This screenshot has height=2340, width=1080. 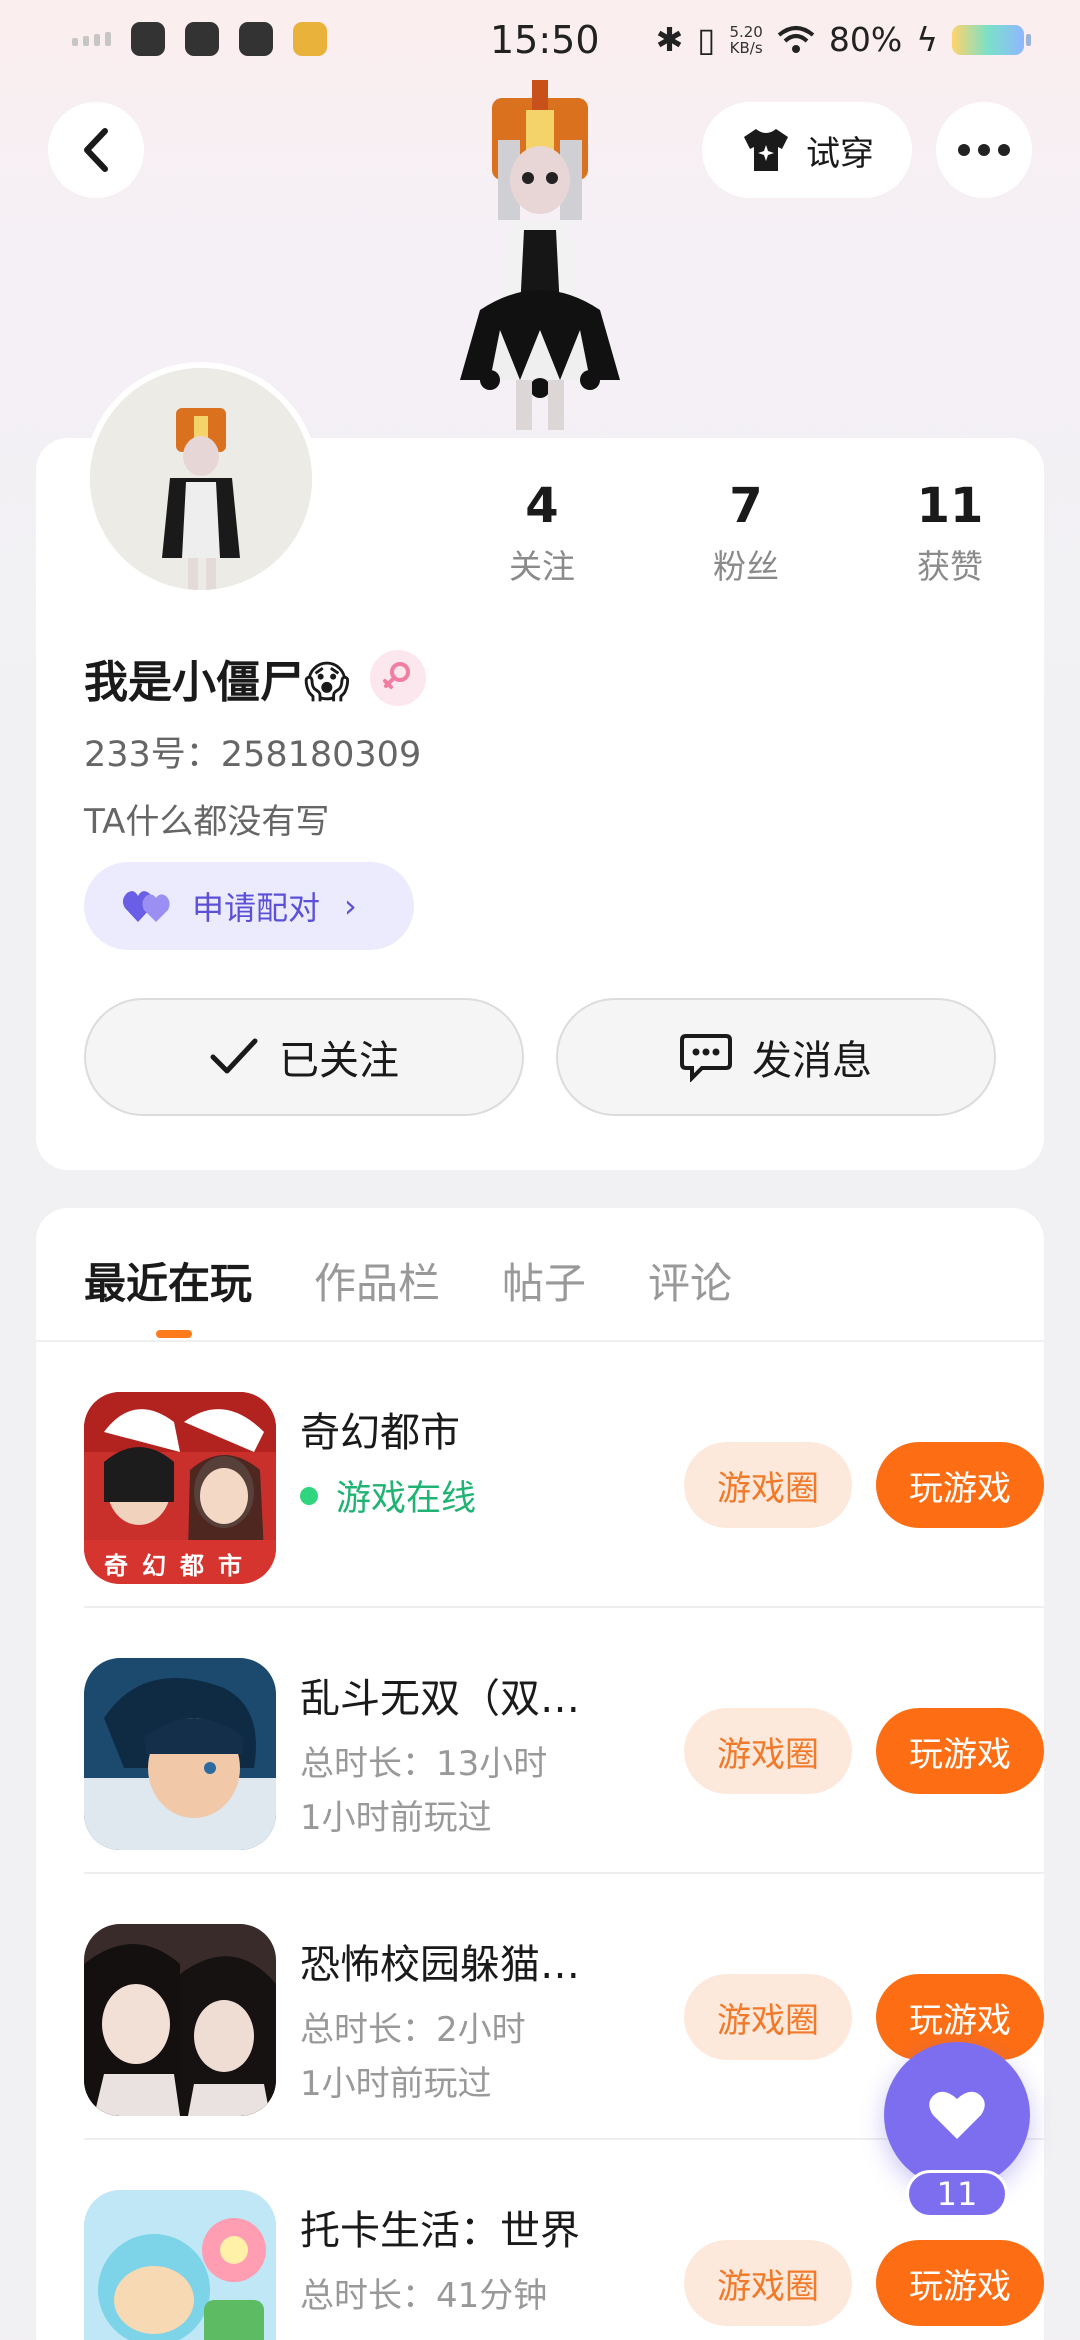 I want to click on pair-request-button: 申请配对 ›, so click(x=249, y=906).